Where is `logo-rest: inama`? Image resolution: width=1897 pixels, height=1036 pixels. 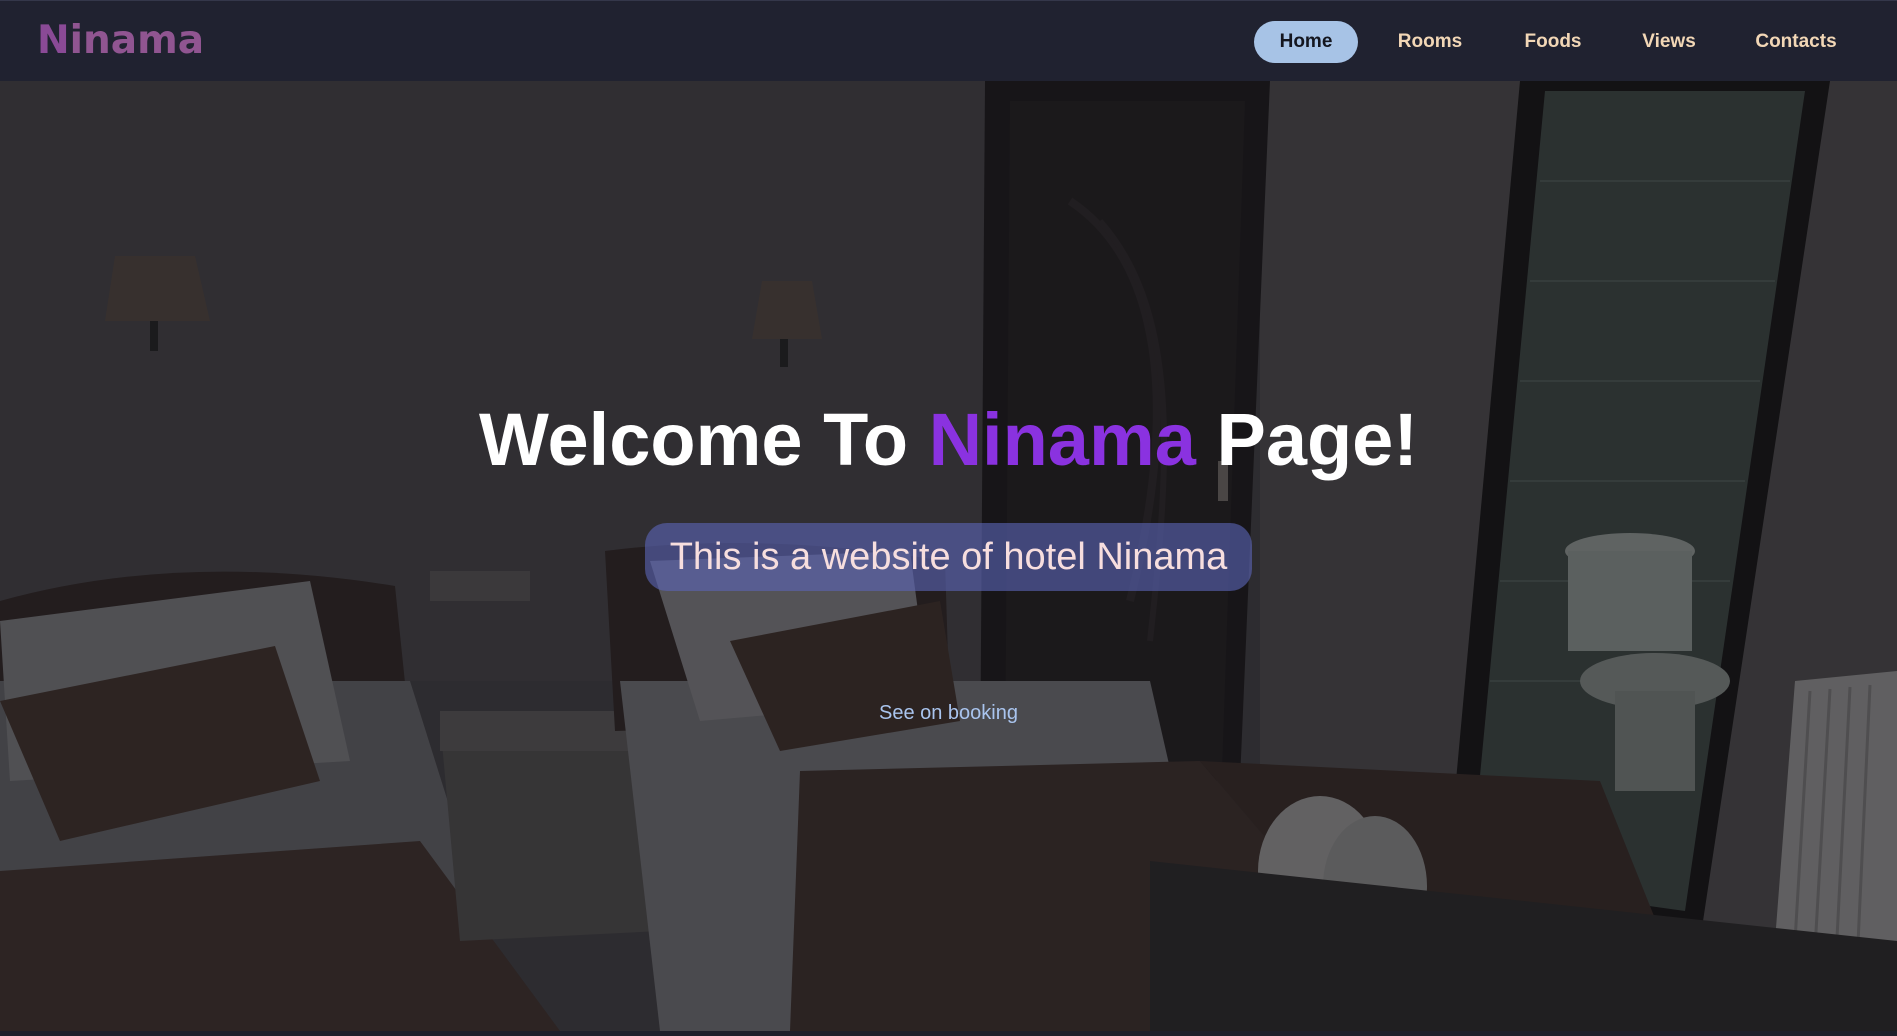 logo-rest: inama is located at coordinates (137, 40).